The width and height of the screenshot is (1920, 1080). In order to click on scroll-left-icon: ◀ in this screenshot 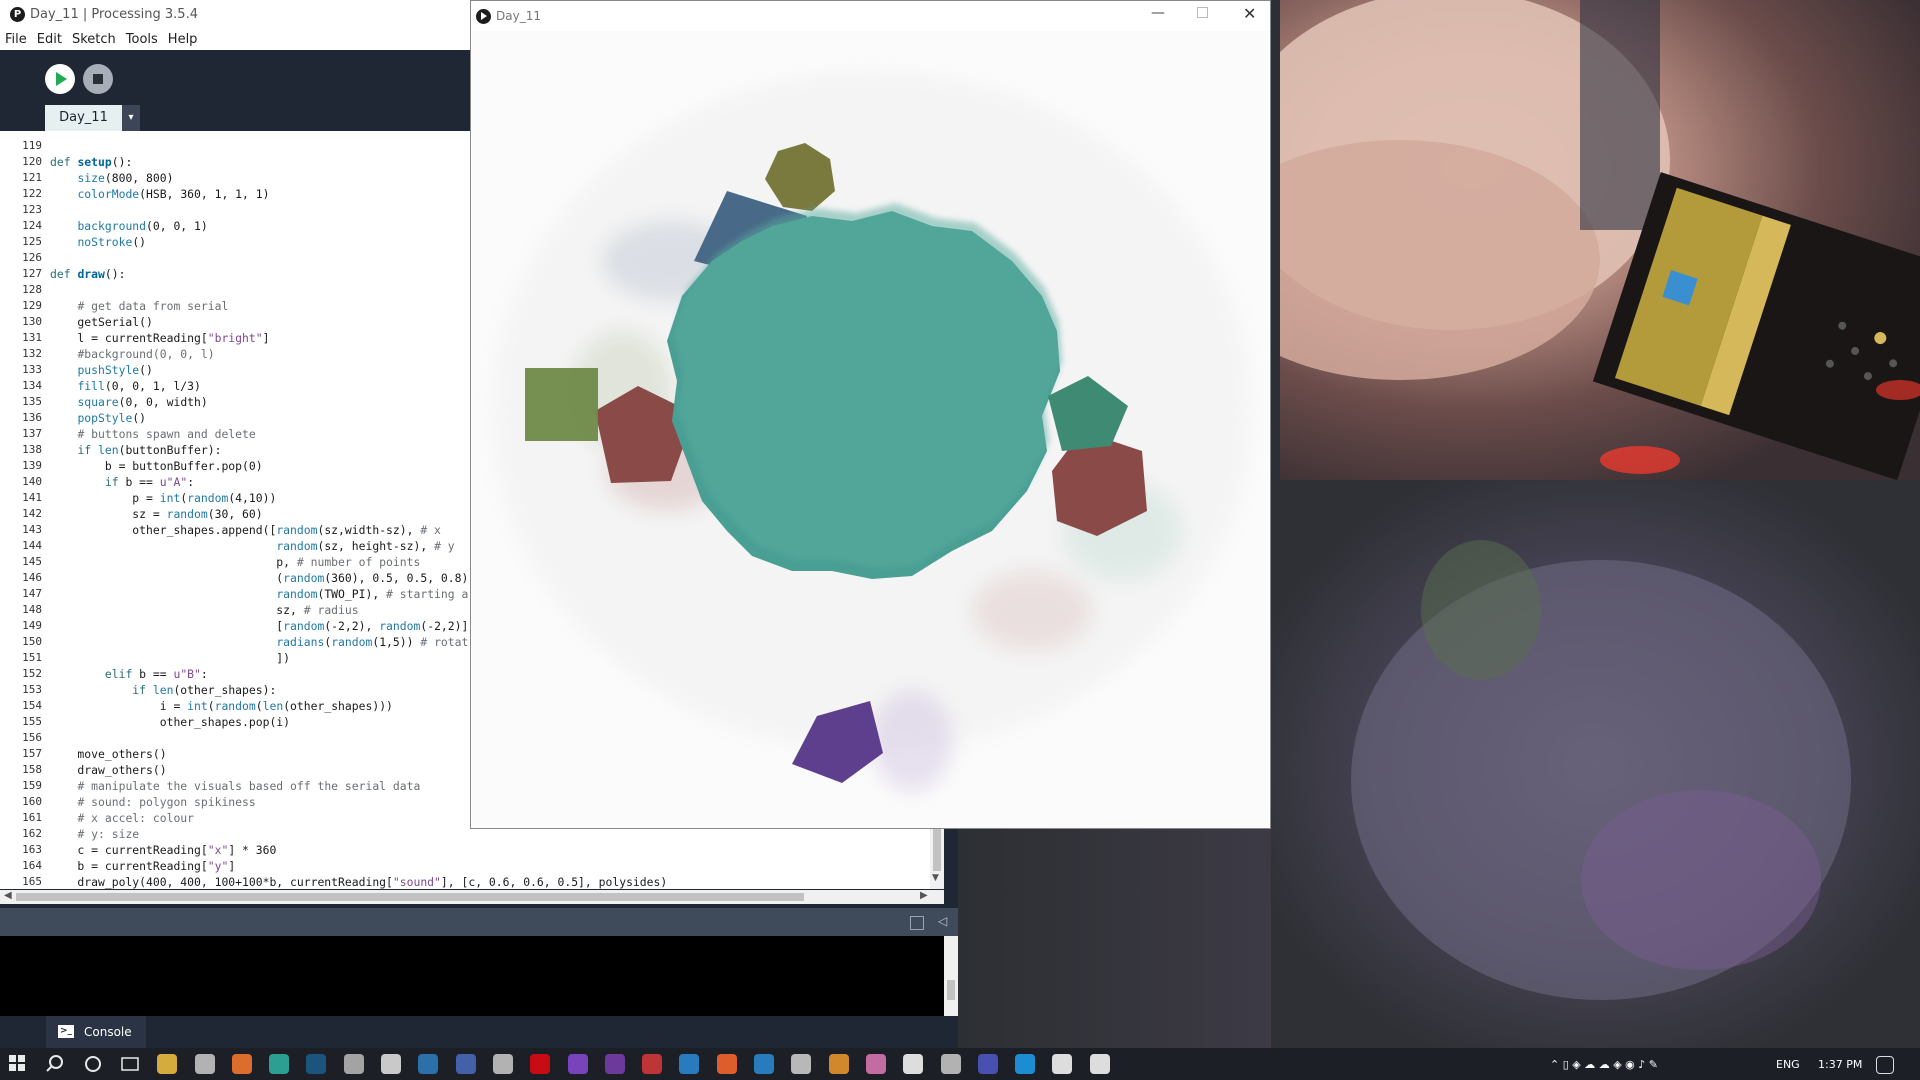, I will do `click(8, 895)`.